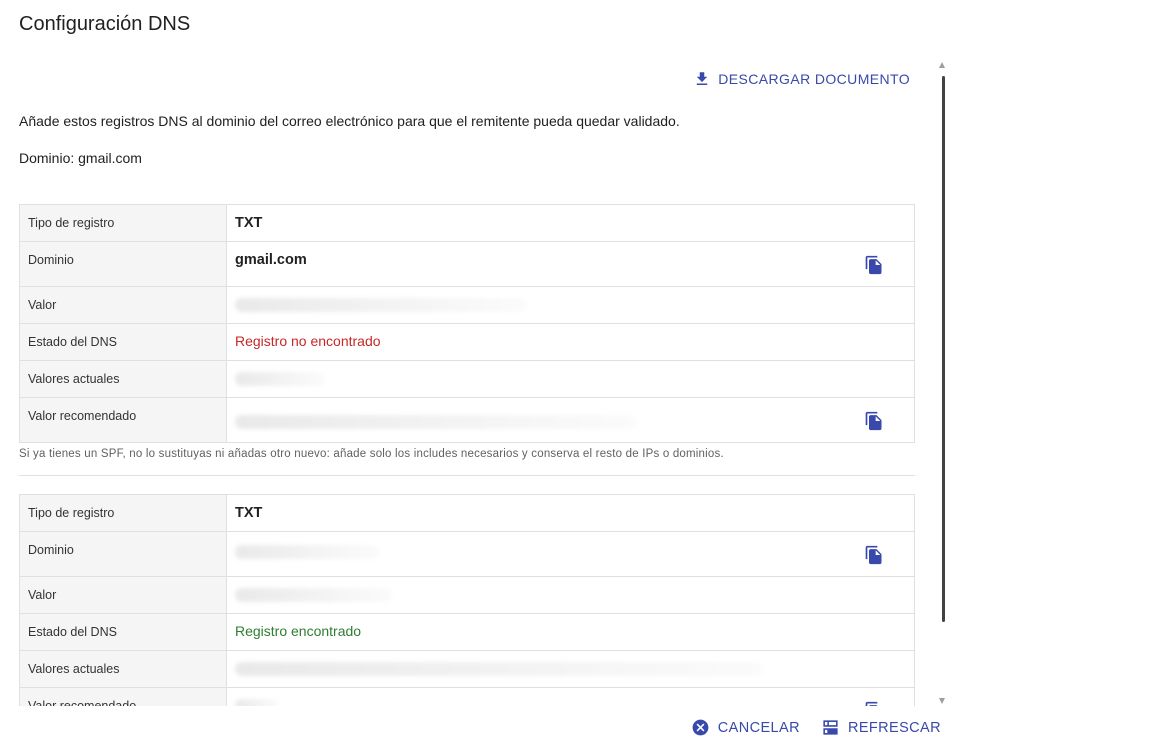 This screenshot has height=748, width=1152. Describe the element at coordinates (467, 554) in the screenshot. I see `table-row: Dominio` at that location.